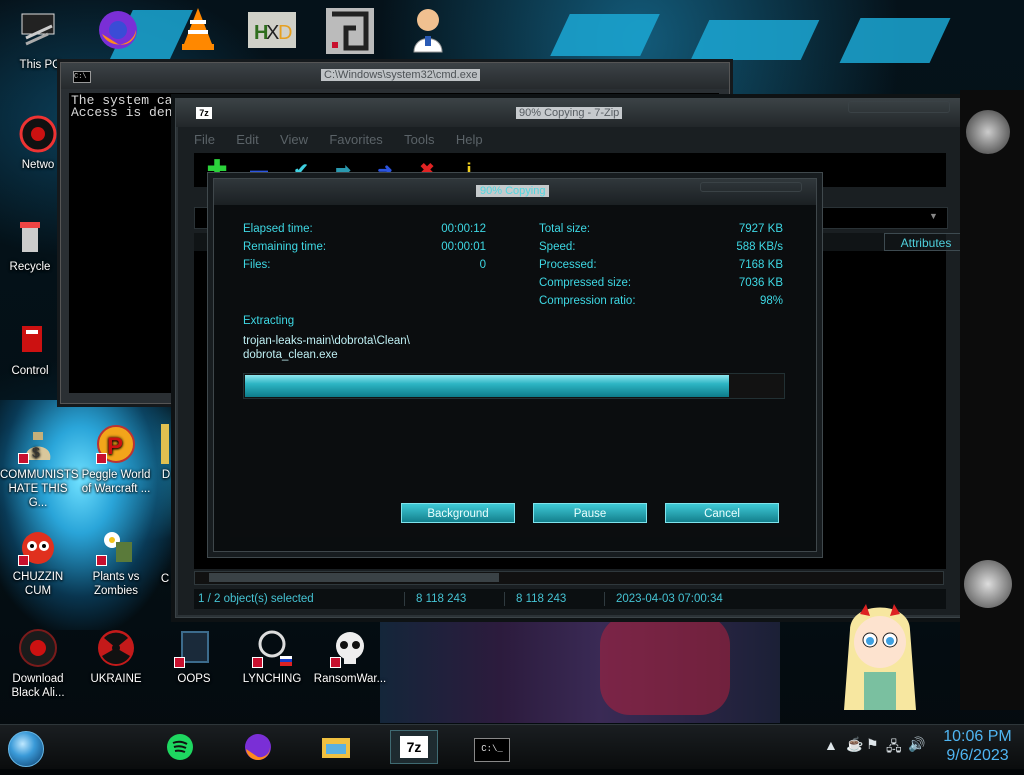  Describe the element at coordinates (894, 748) in the screenshot. I see `network-tray-icon: 🖧` at that location.